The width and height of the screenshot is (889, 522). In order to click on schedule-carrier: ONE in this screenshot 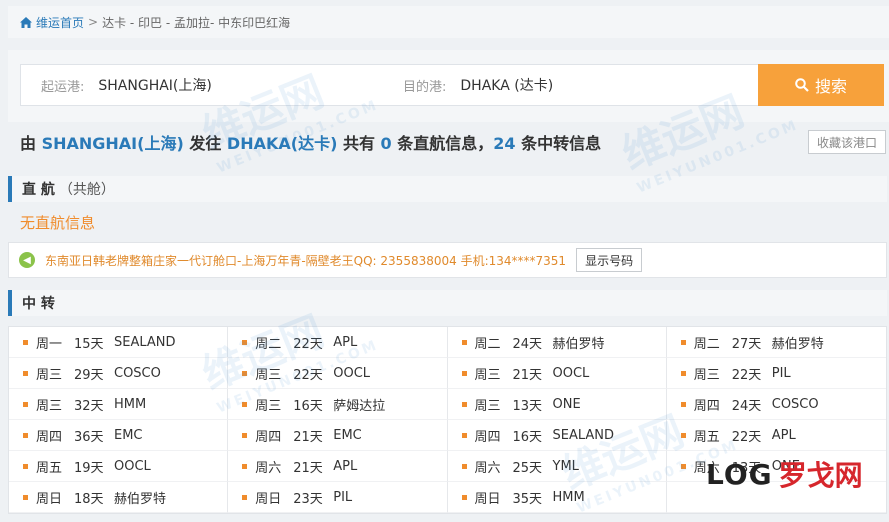, I will do `click(566, 404)`.